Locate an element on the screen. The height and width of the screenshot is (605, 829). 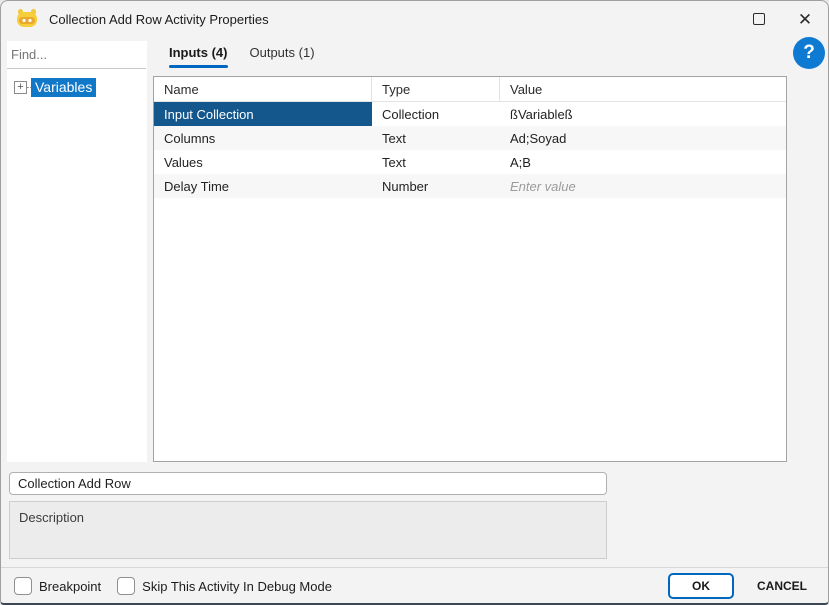
tab-strip: Inputs (4) Outputs (1) is located at coordinates (242, 56).